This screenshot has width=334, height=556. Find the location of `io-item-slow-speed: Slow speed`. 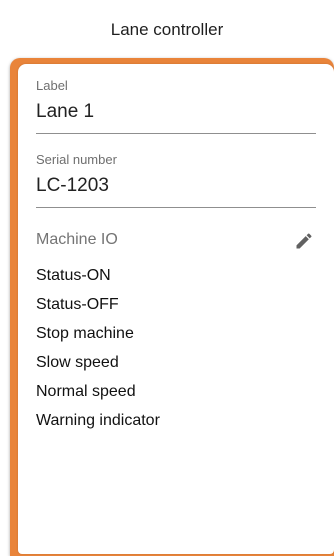

io-item-slow-speed: Slow speed is located at coordinates (77, 362).